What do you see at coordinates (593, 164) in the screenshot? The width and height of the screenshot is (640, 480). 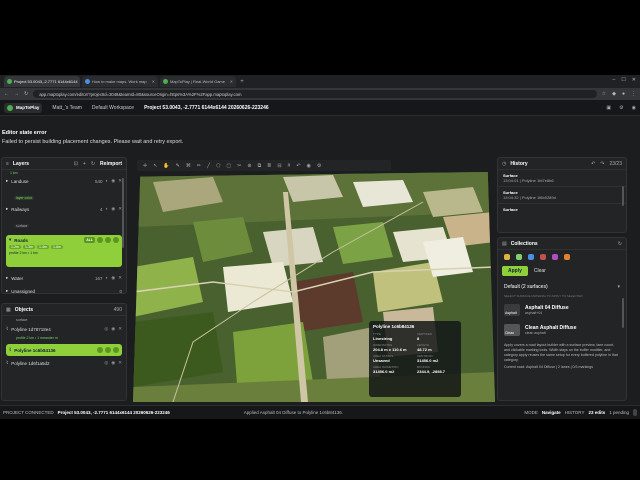 I see `undo-icon: ↶` at bounding box center [593, 164].